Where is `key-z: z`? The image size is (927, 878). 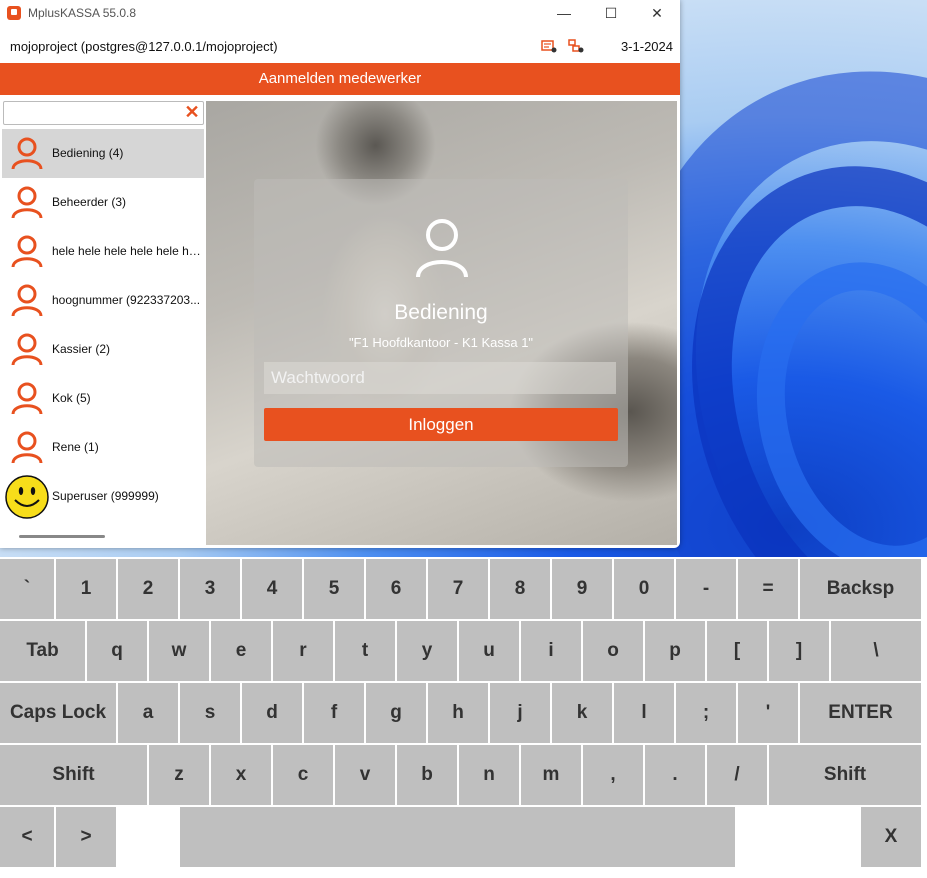 key-z: z is located at coordinates (179, 775).